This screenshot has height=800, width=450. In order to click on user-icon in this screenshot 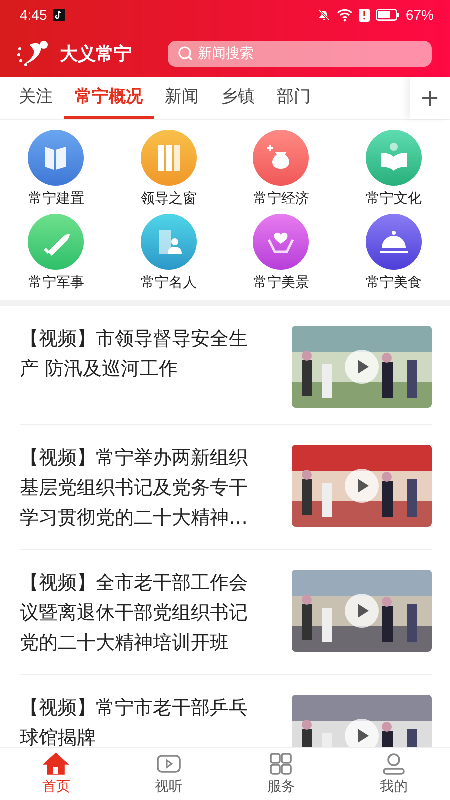, I will do `click(393, 764)`.